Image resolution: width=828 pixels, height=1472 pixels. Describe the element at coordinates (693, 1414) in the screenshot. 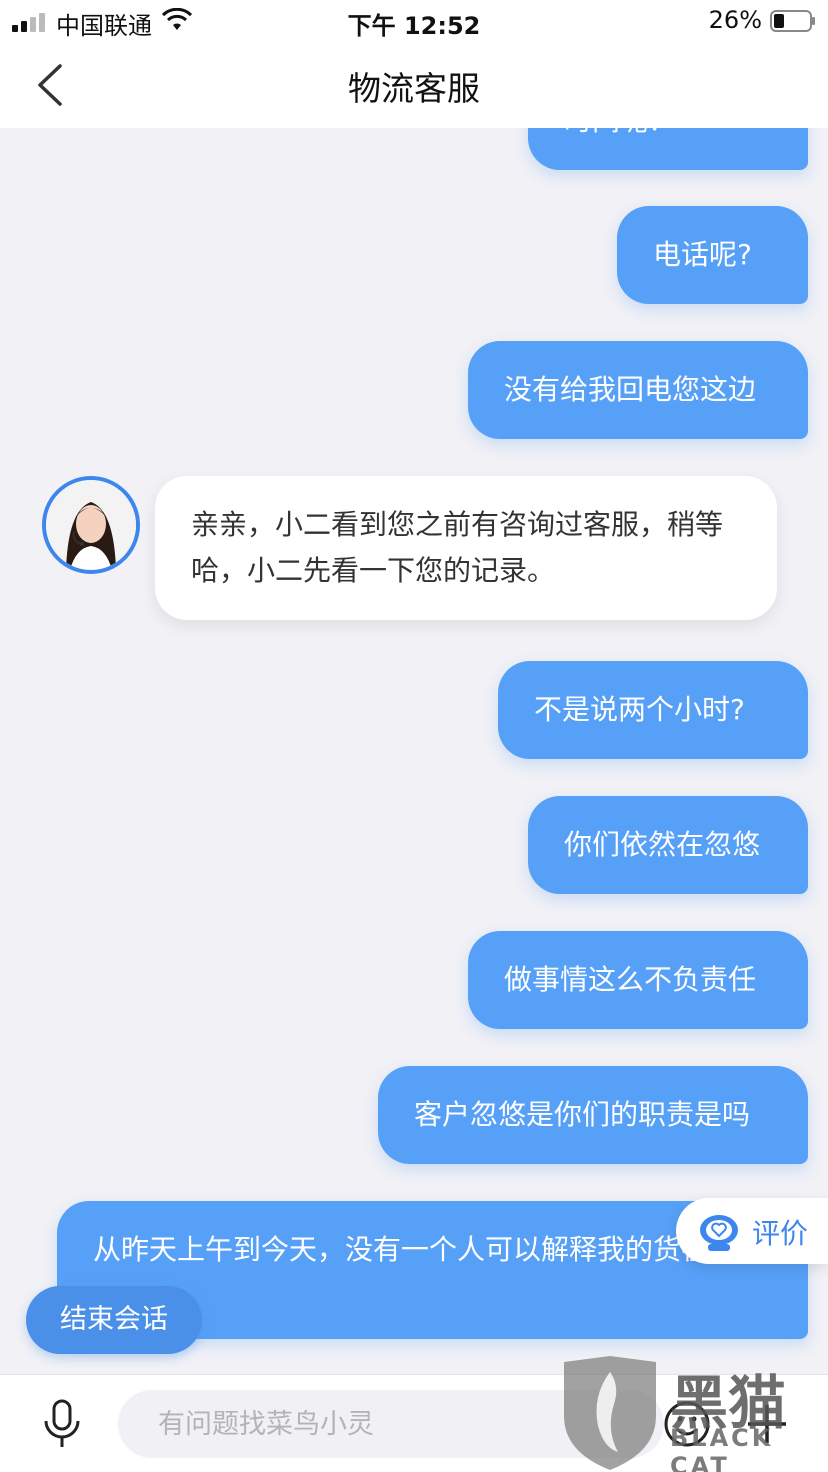

I see `watermark-logo: 黑猫 BLACK CAT` at that location.